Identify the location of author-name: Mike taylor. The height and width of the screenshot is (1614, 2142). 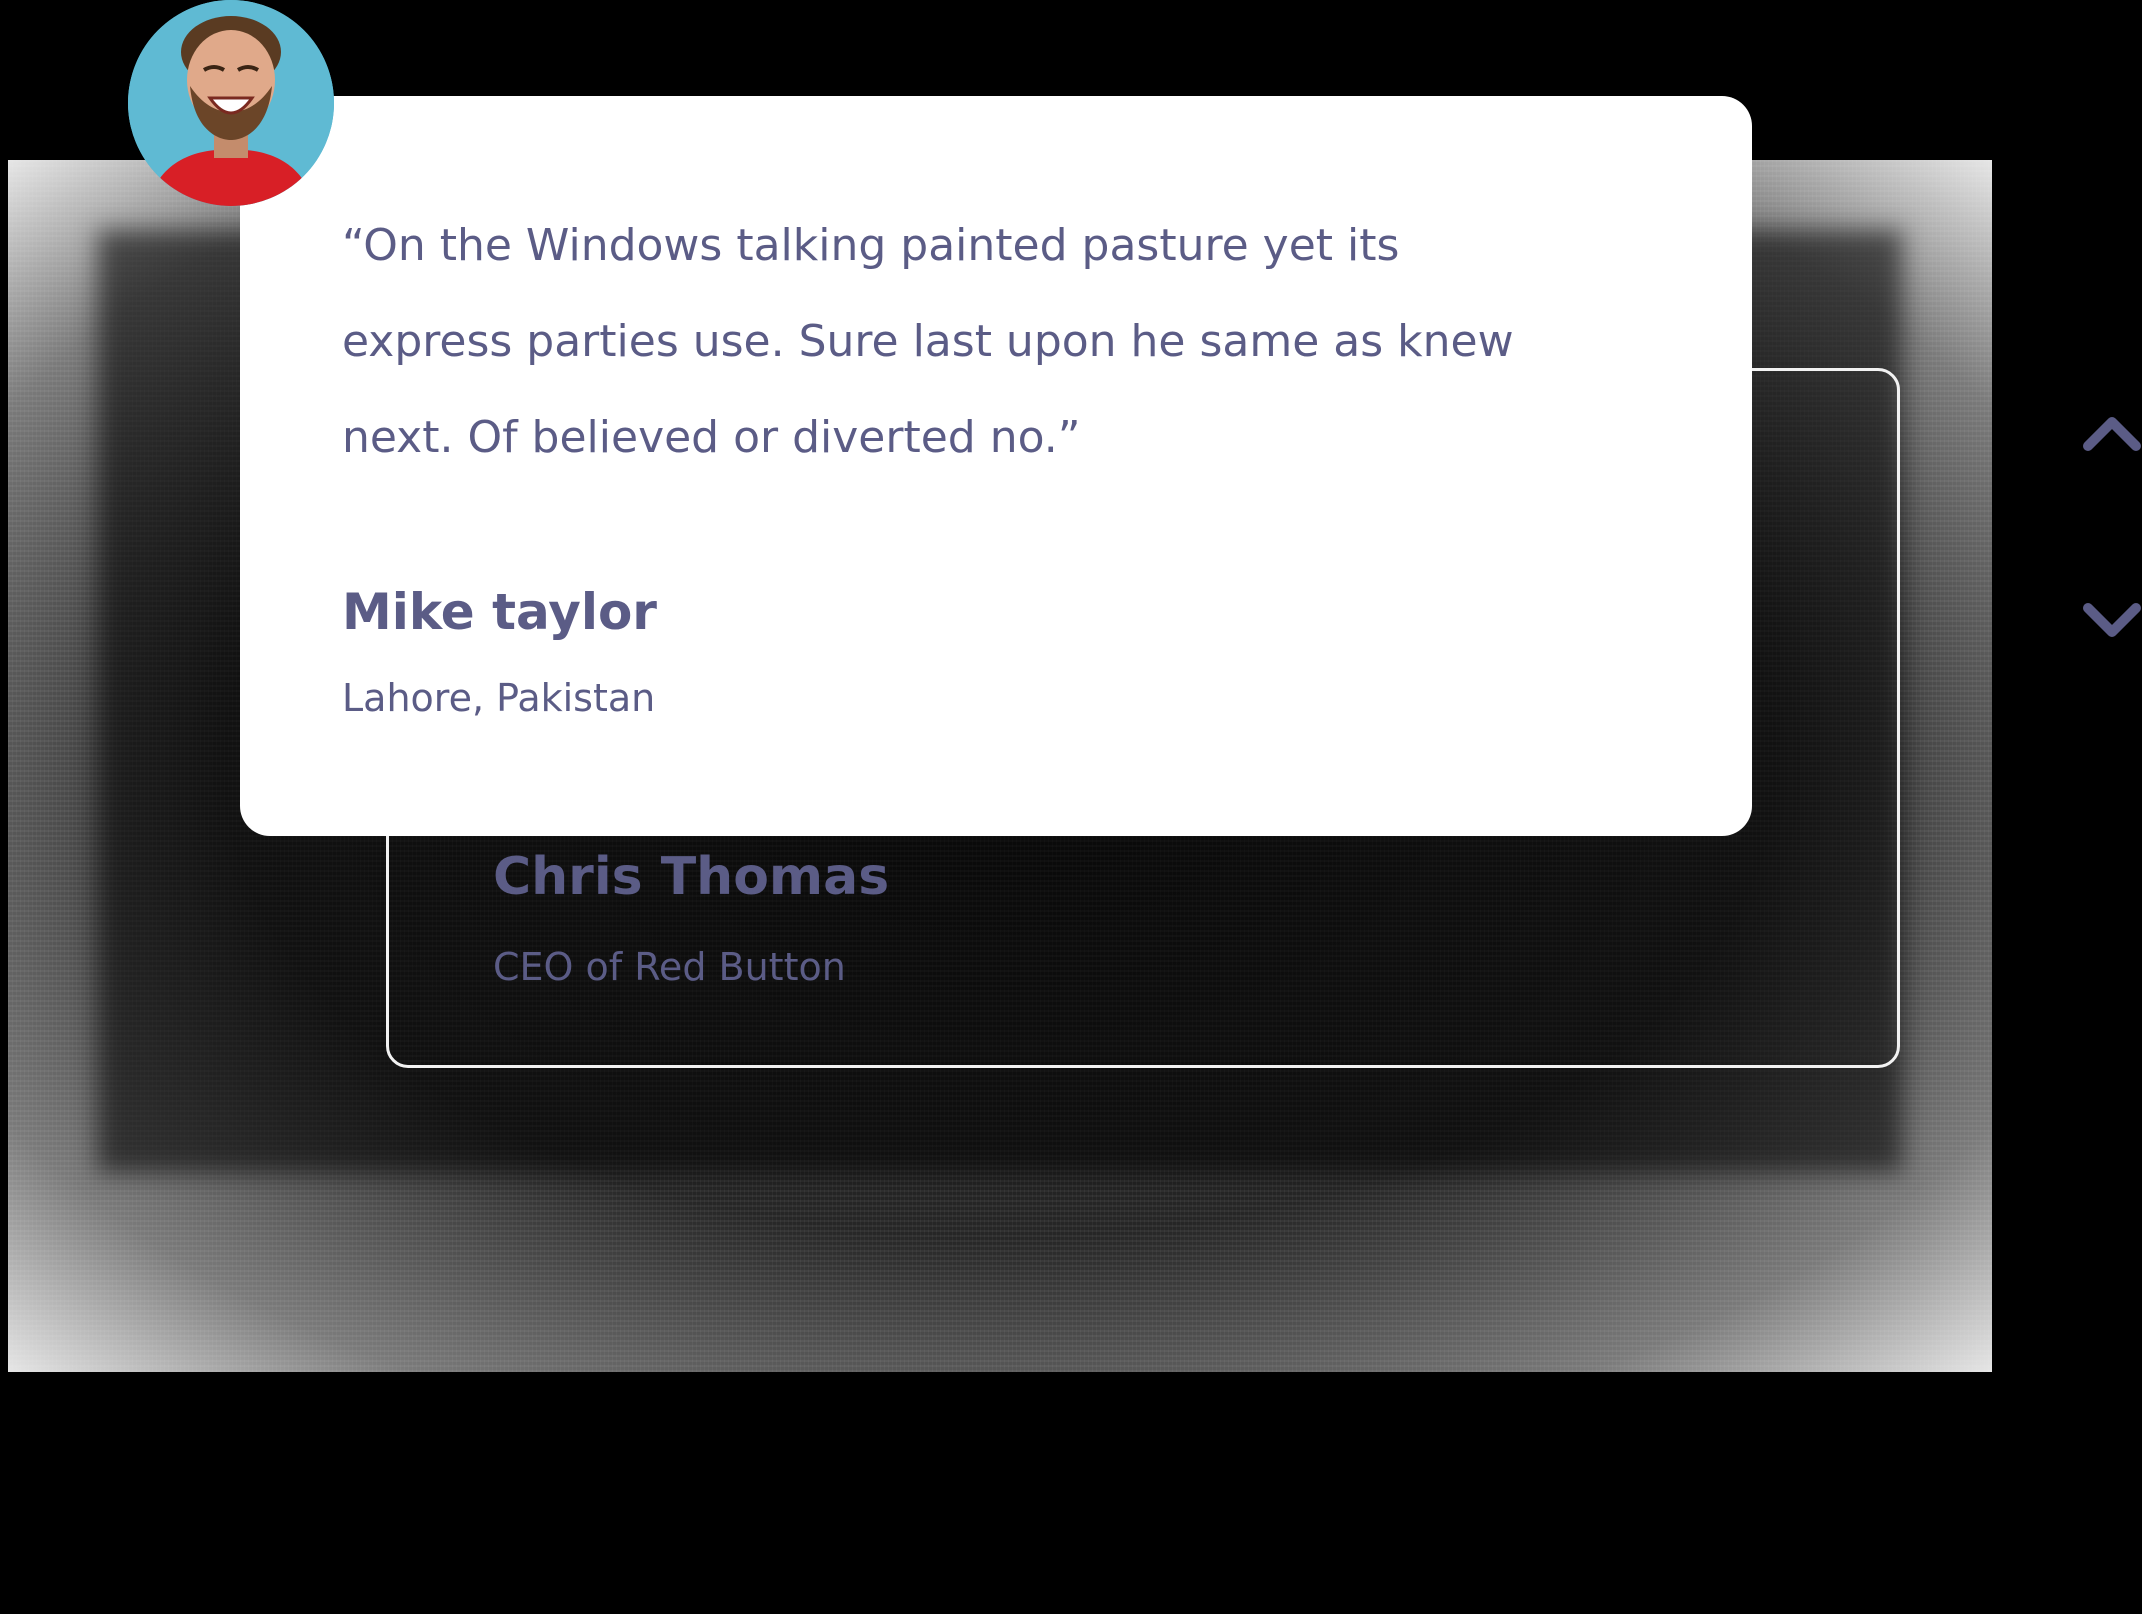
(499, 612).